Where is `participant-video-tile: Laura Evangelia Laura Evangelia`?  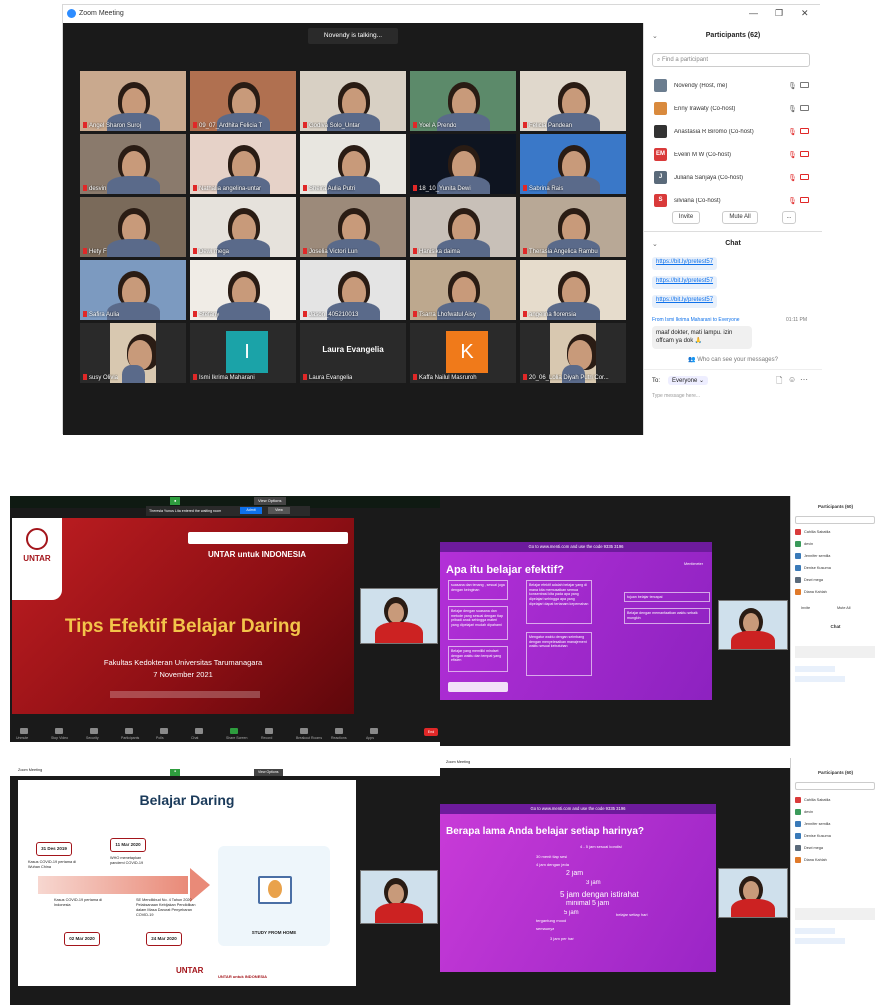 participant-video-tile: Laura Evangelia Laura Evangelia is located at coordinates (353, 353).